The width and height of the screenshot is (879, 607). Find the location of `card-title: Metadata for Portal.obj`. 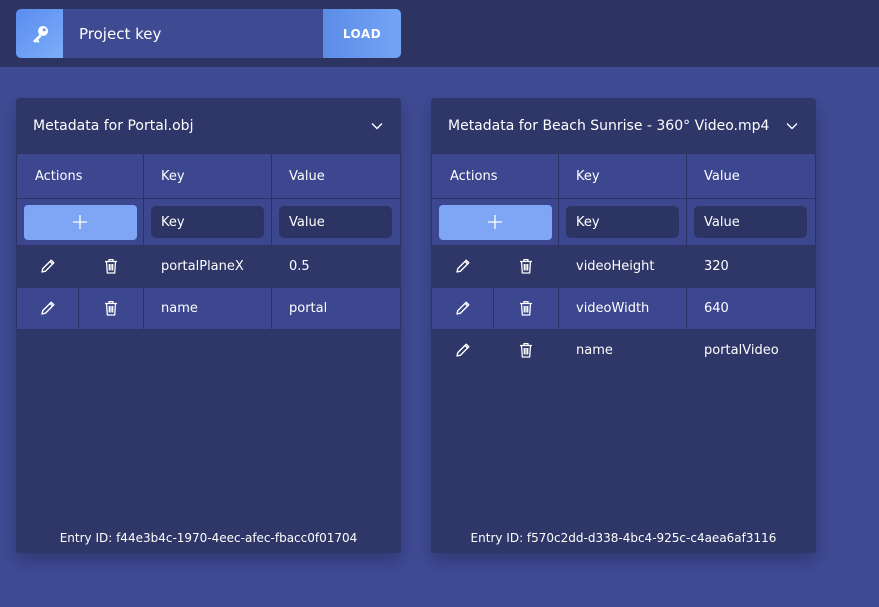

card-title: Metadata for Portal.obj is located at coordinates (113, 125).